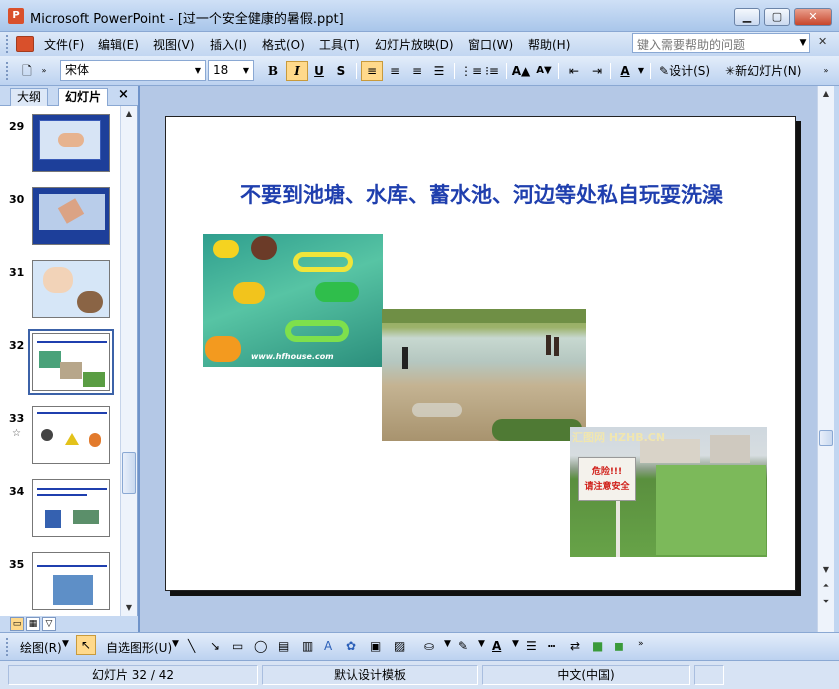 The width and height of the screenshot is (839, 689). I want to click on tab-slides: 幻灯片, so click(83, 97).